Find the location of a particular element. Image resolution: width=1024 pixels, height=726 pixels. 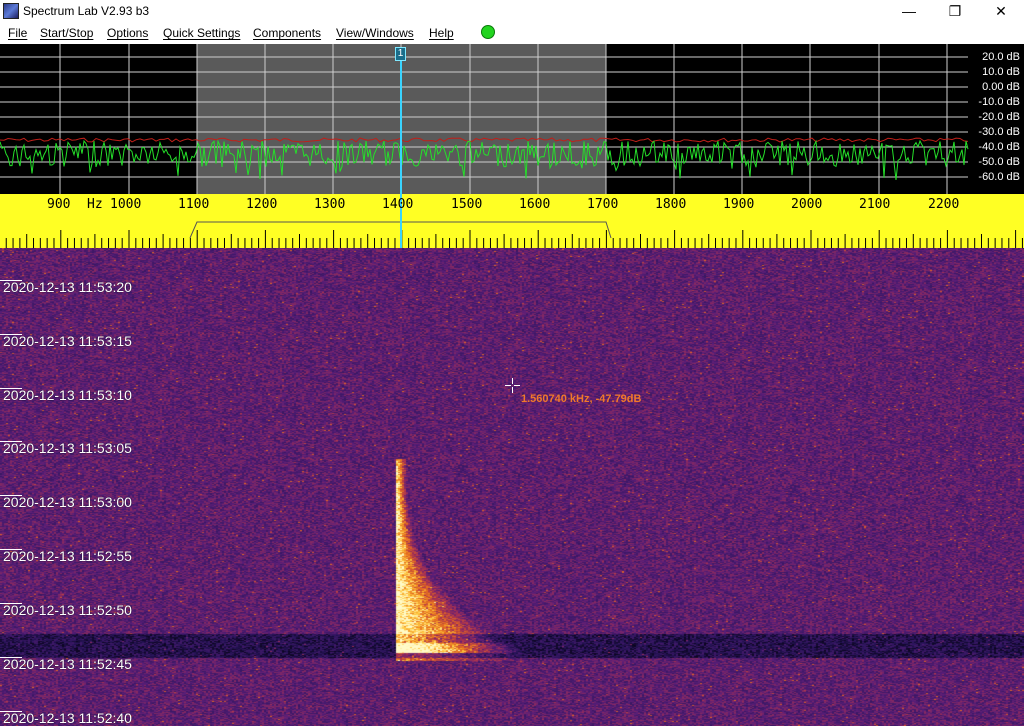

time-label: 2020-12-13 11:52:45 is located at coordinates (67, 664).